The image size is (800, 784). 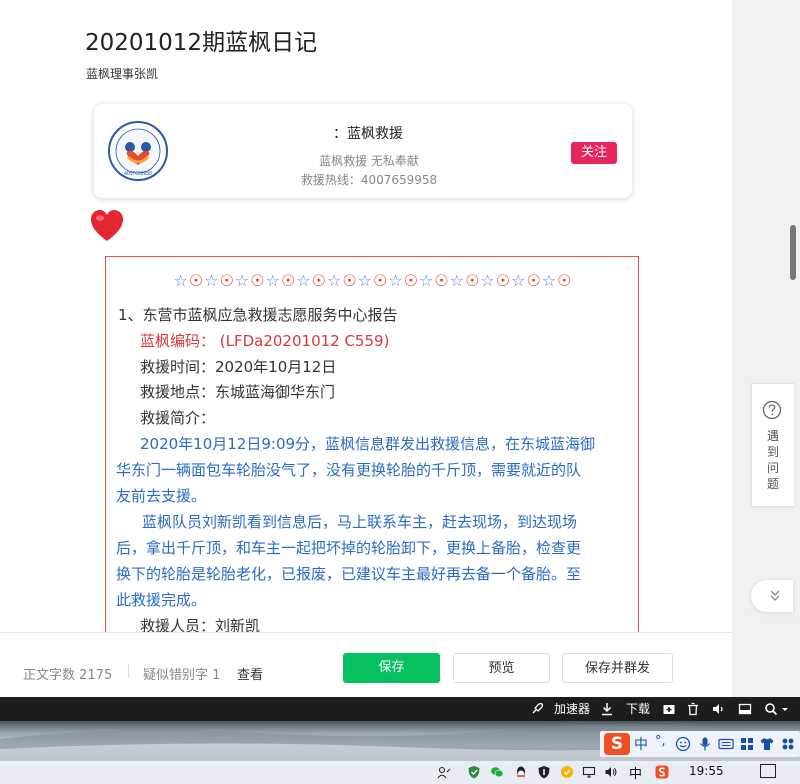 I want to click on volume-icon, so click(x=718, y=709).